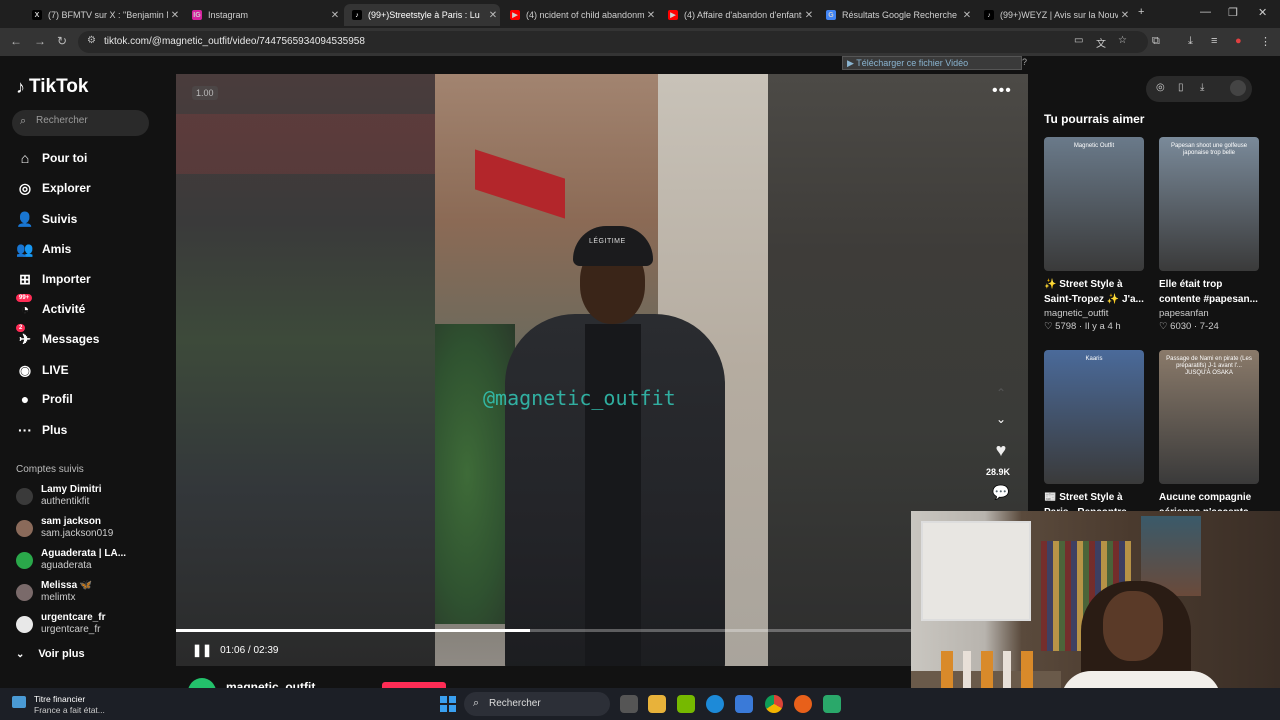  What do you see at coordinates (1094, 204) in the screenshot?
I see `video-thumbnail: Magnetic Outfit` at bounding box center [1094, 204].